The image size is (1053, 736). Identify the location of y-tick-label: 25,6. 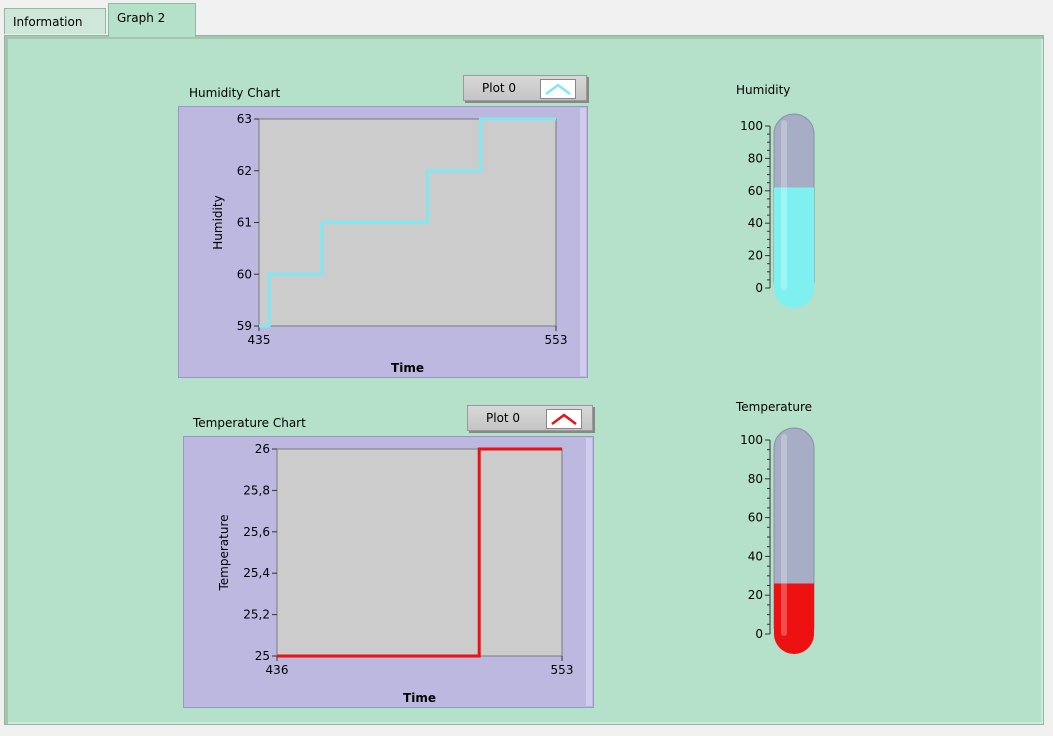
(256, 532).